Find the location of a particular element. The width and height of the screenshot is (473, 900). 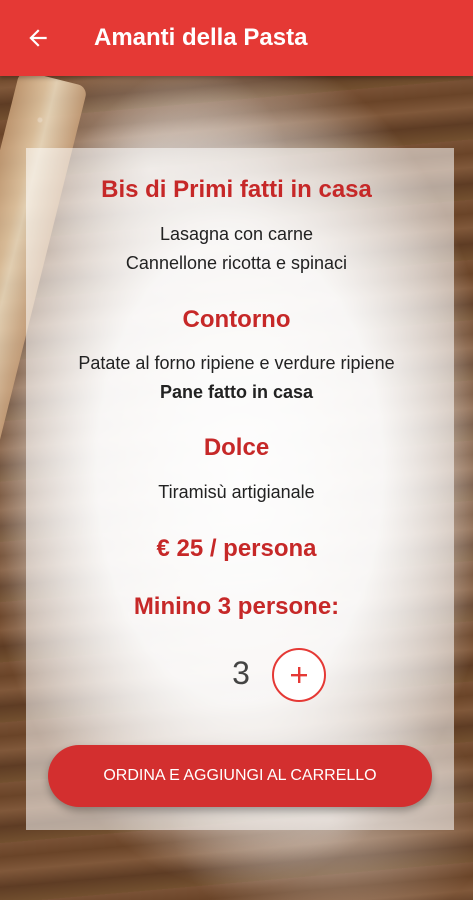

plus-icon is located at coordinates (299, 675).